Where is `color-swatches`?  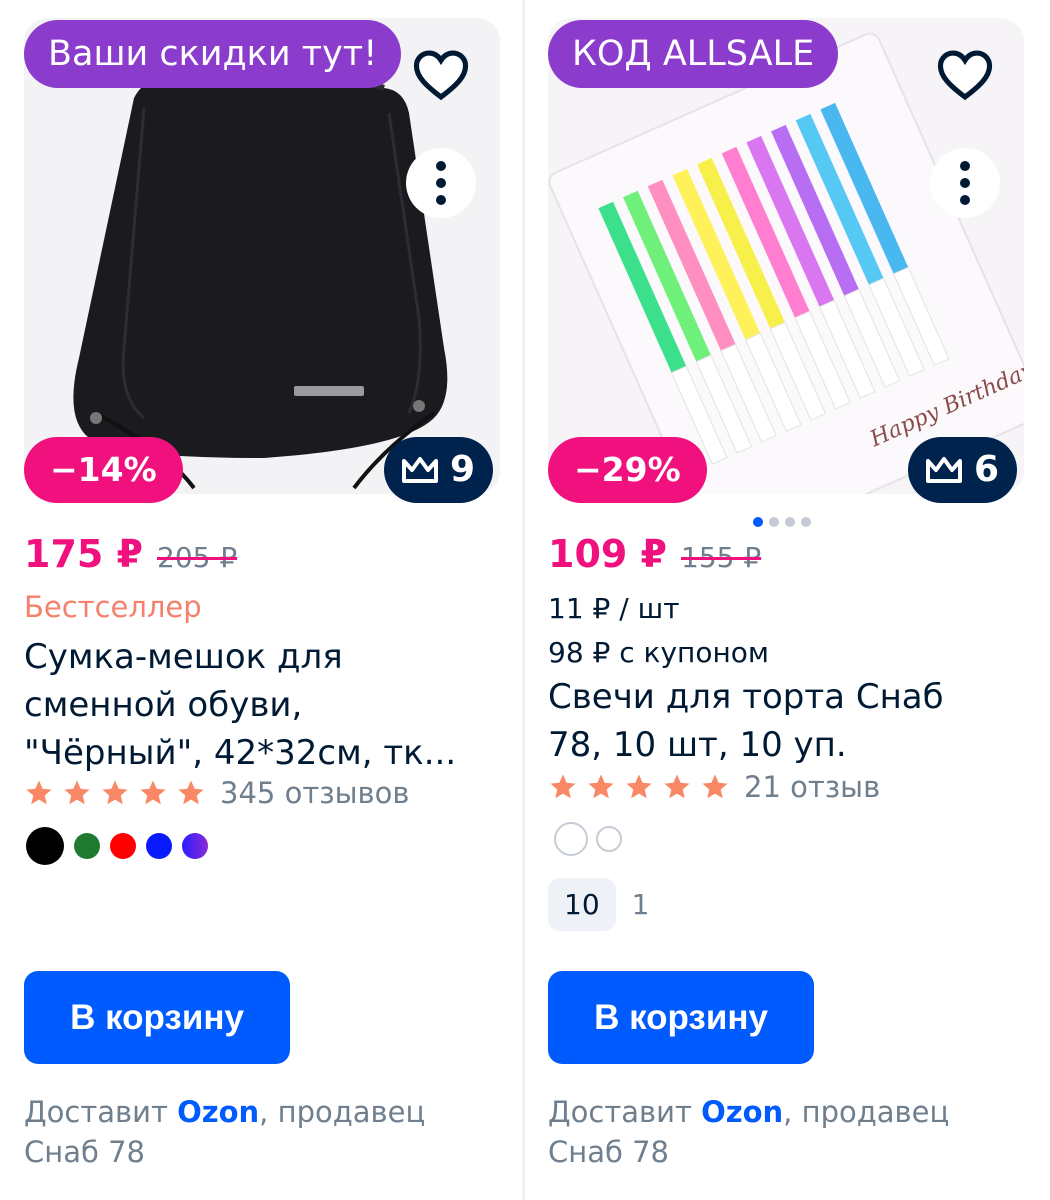
color-swatches is located at coordinates (117, 846).